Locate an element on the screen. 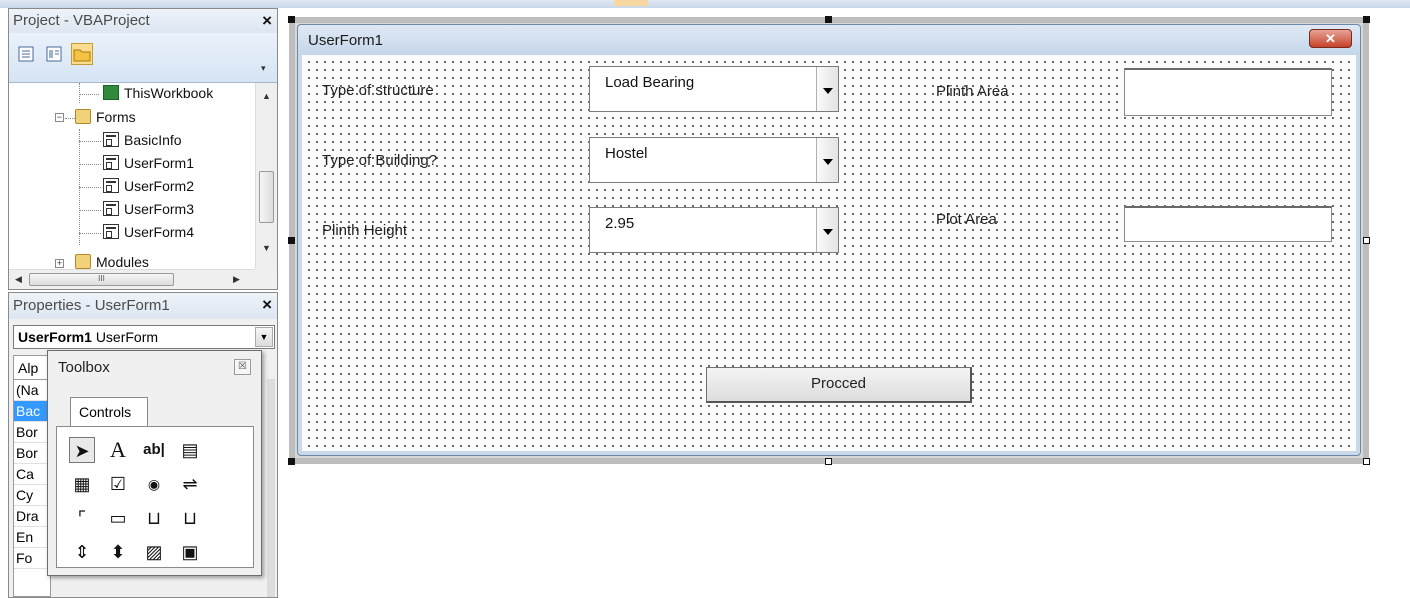 Image resolution: width=1410 pixels, height=598 pixels. type-of-structure-combo: Load Bearing is located at coordinates (714, 89).